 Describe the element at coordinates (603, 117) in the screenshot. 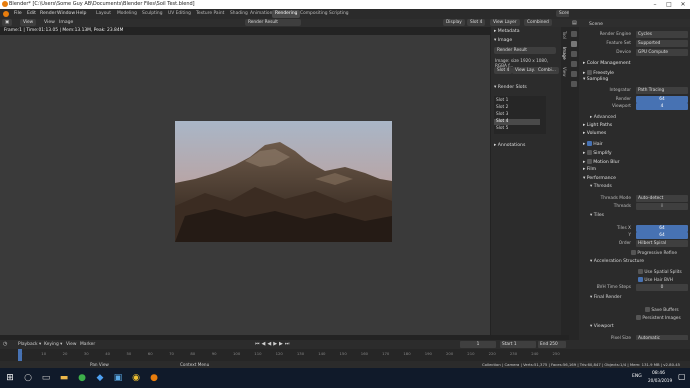

I see `advanced-panel: ▸ Advanced` at that location.